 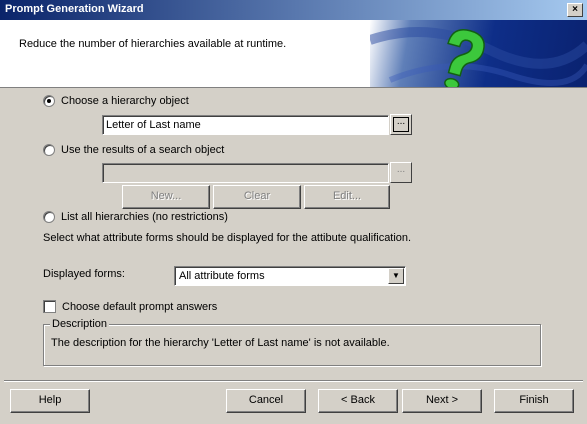 What do you see at coordinates (257, 197) in the screenshot?
I see `clear-button: Clear` at bounding box center [257, 197].